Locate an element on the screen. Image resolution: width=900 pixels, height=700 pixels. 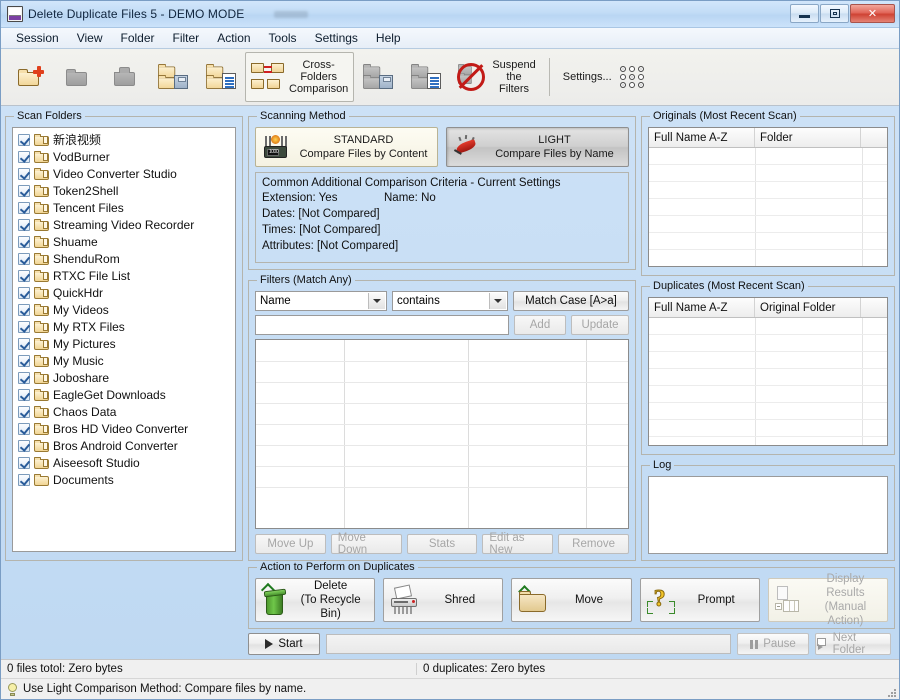
shred-action-button: Shred is located at coordinates (443, 600).